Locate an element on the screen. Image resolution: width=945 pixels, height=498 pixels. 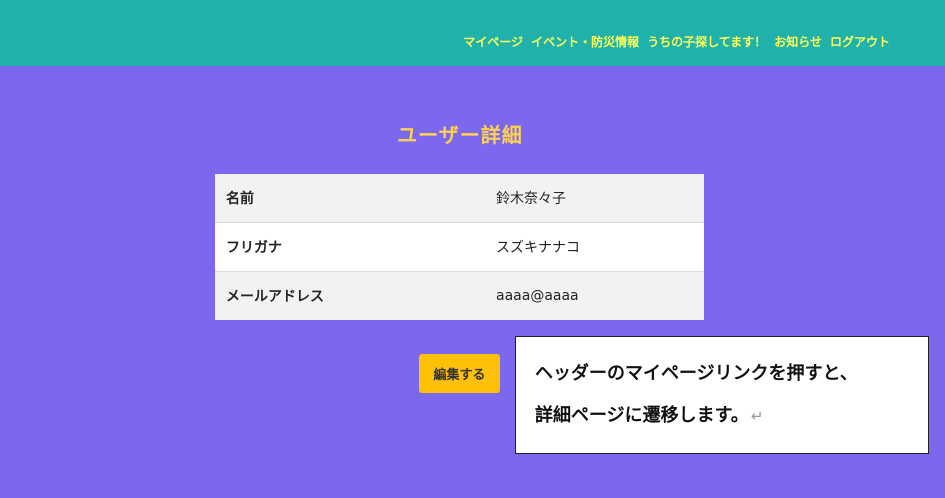
nav-link-lost-pets: うちの子探してます！ is located at coordinates (706, 41).